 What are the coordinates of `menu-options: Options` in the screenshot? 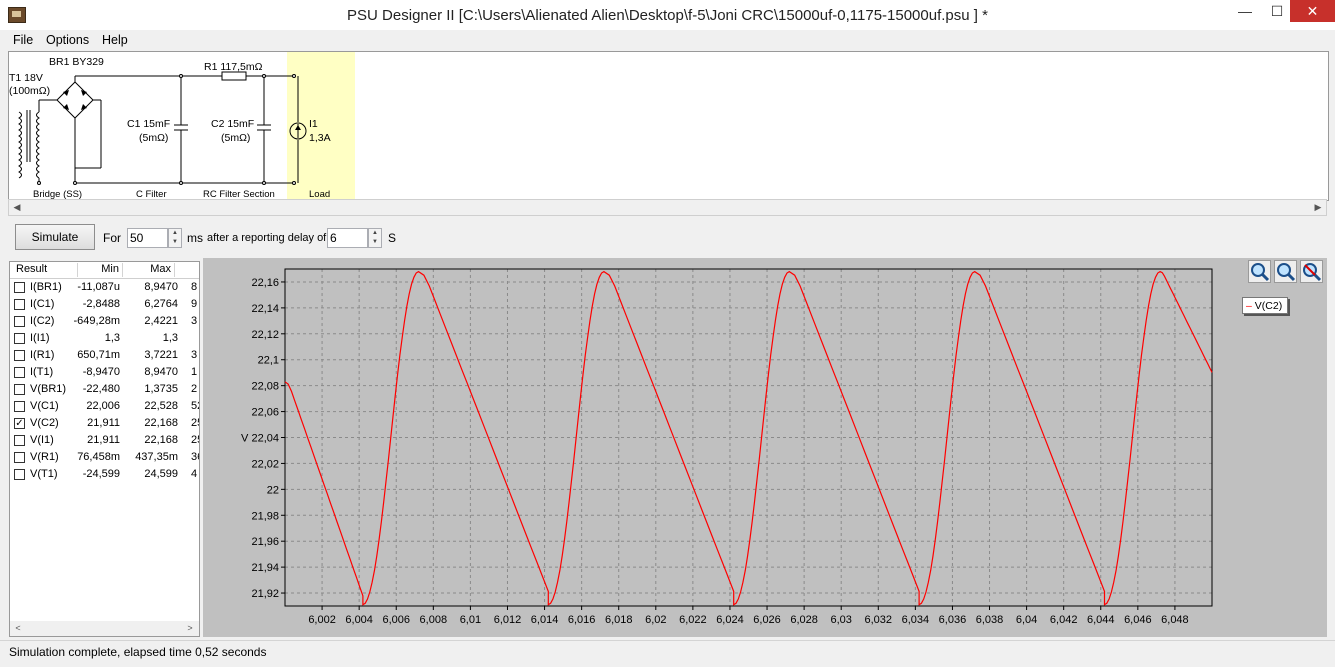 It's located at (67, 40).